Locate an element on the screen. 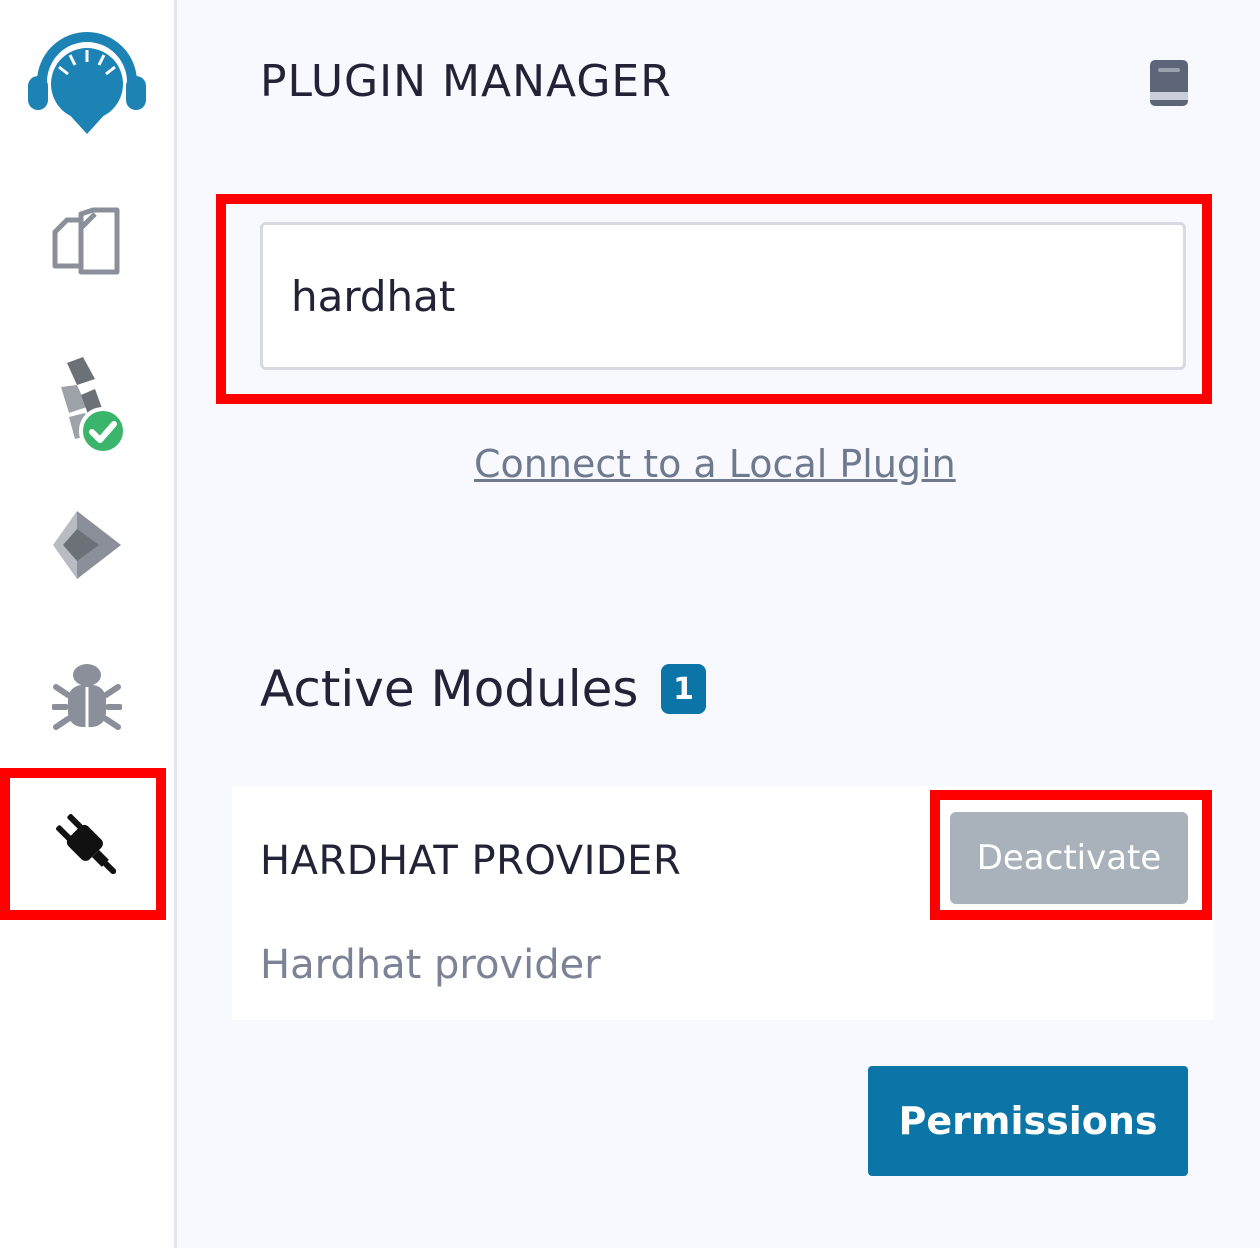  active-modules-heading: Active Modules is located at coordinates (449, 689).